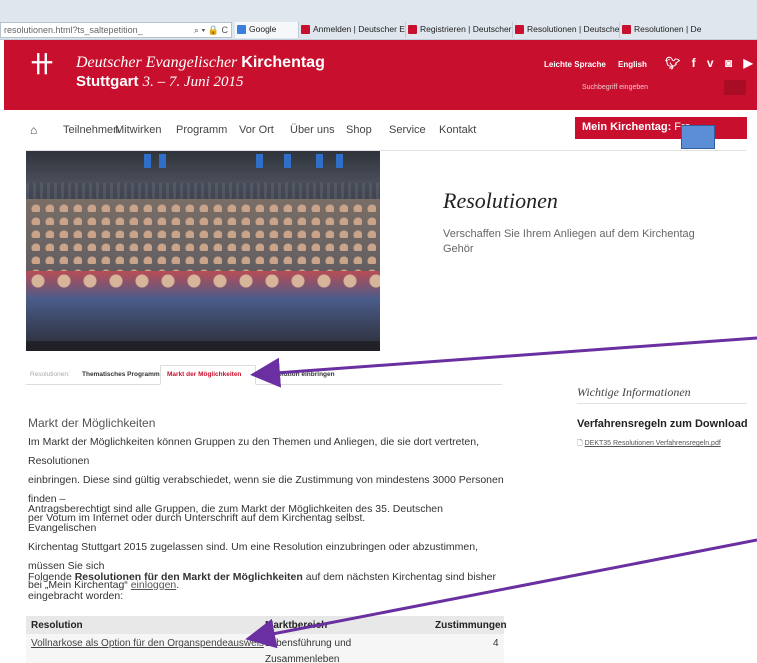 The height and width of the screenshot is (663, 757). Describe the element at coordinates (263, 29) in the screenshot. I see `tab-label: Google` at that location.